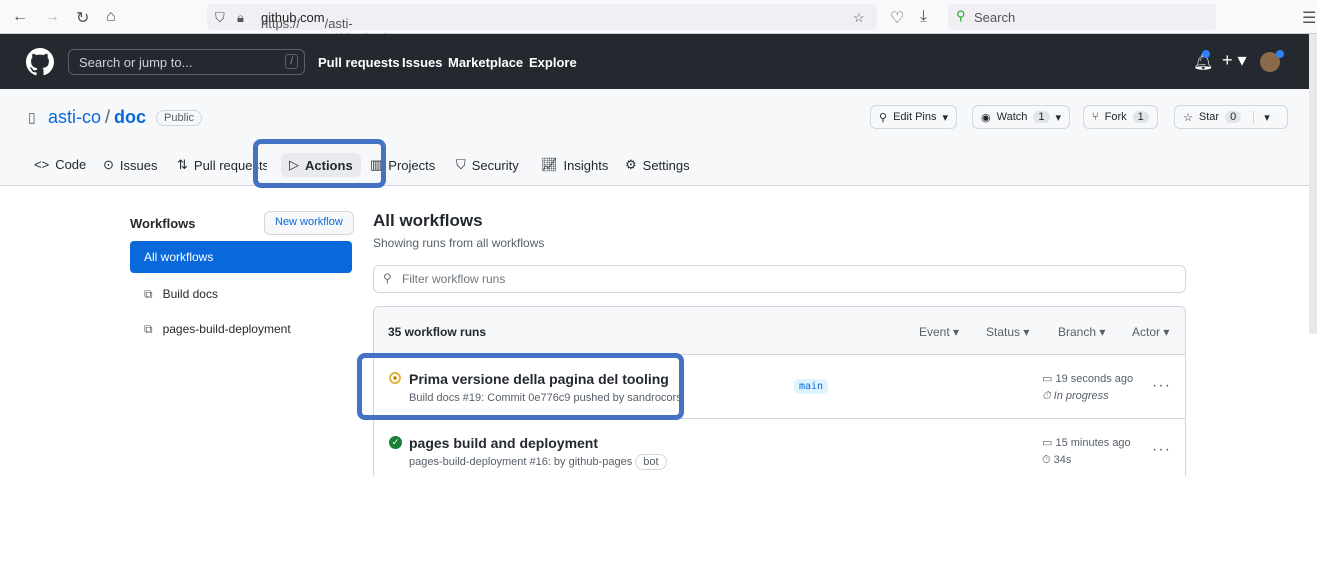 This screenshot has height=587, width=1317. I want to click on sidebar-item-all-workflows: All workflows, so click(241, 257).